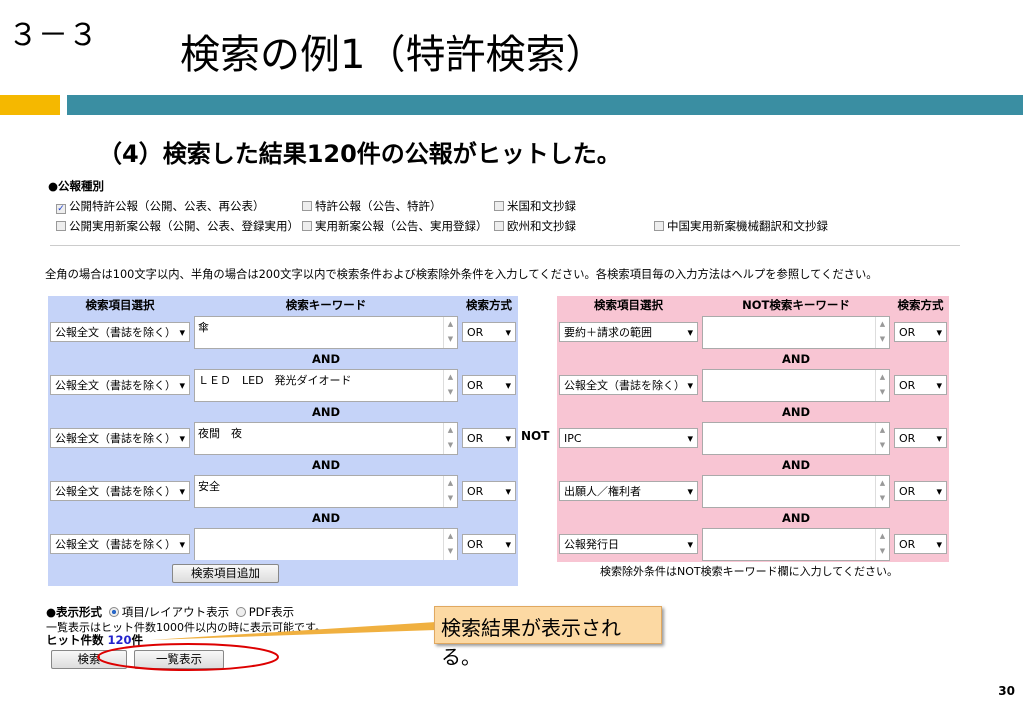  Describe the element at coordinates (535, 206) in the screenshot. I see `pubtype-option: 米国和文抄録` at that location.